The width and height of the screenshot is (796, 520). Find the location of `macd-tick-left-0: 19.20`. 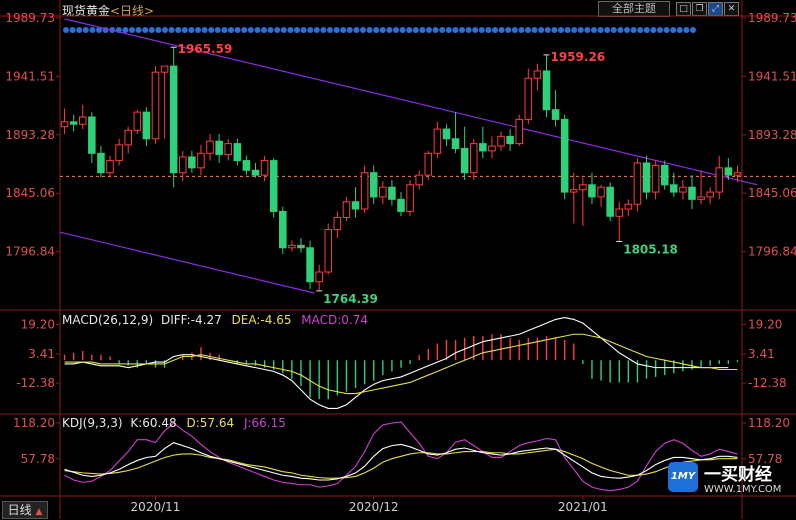

macd-tick-left-0: 19.20 is located at coordinates (38, 325).